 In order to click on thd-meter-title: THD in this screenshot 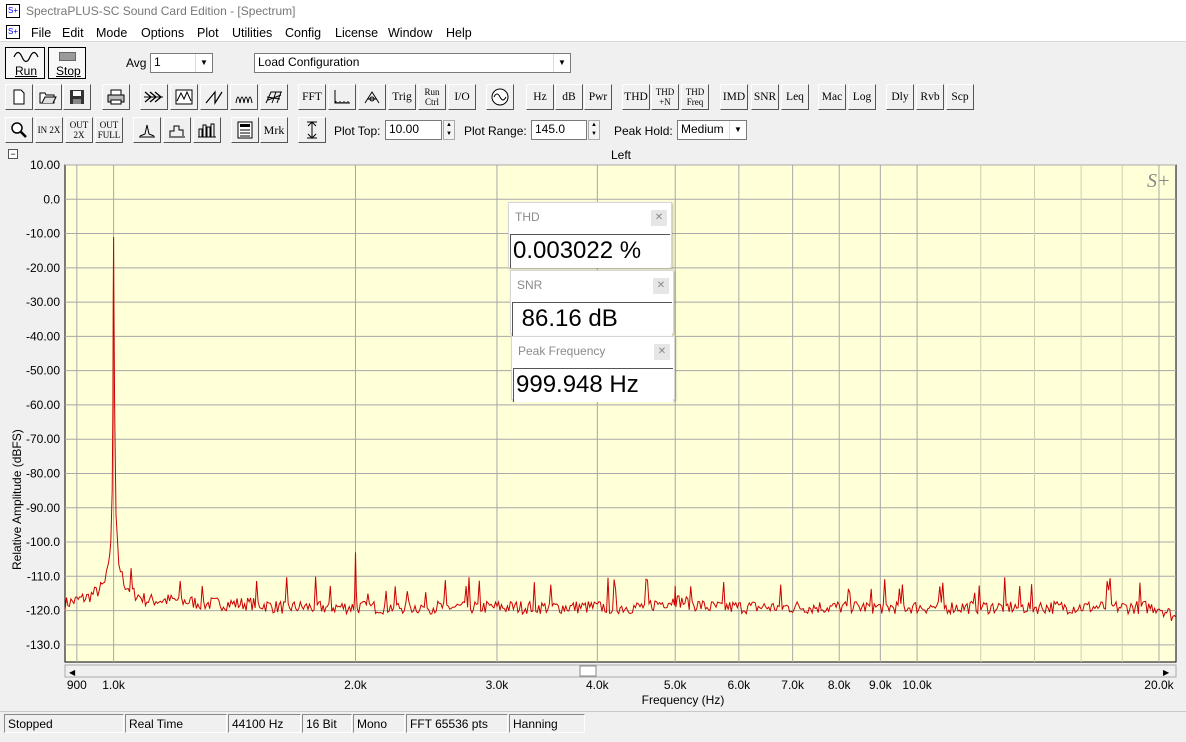, I will do `click(527, 217)`.